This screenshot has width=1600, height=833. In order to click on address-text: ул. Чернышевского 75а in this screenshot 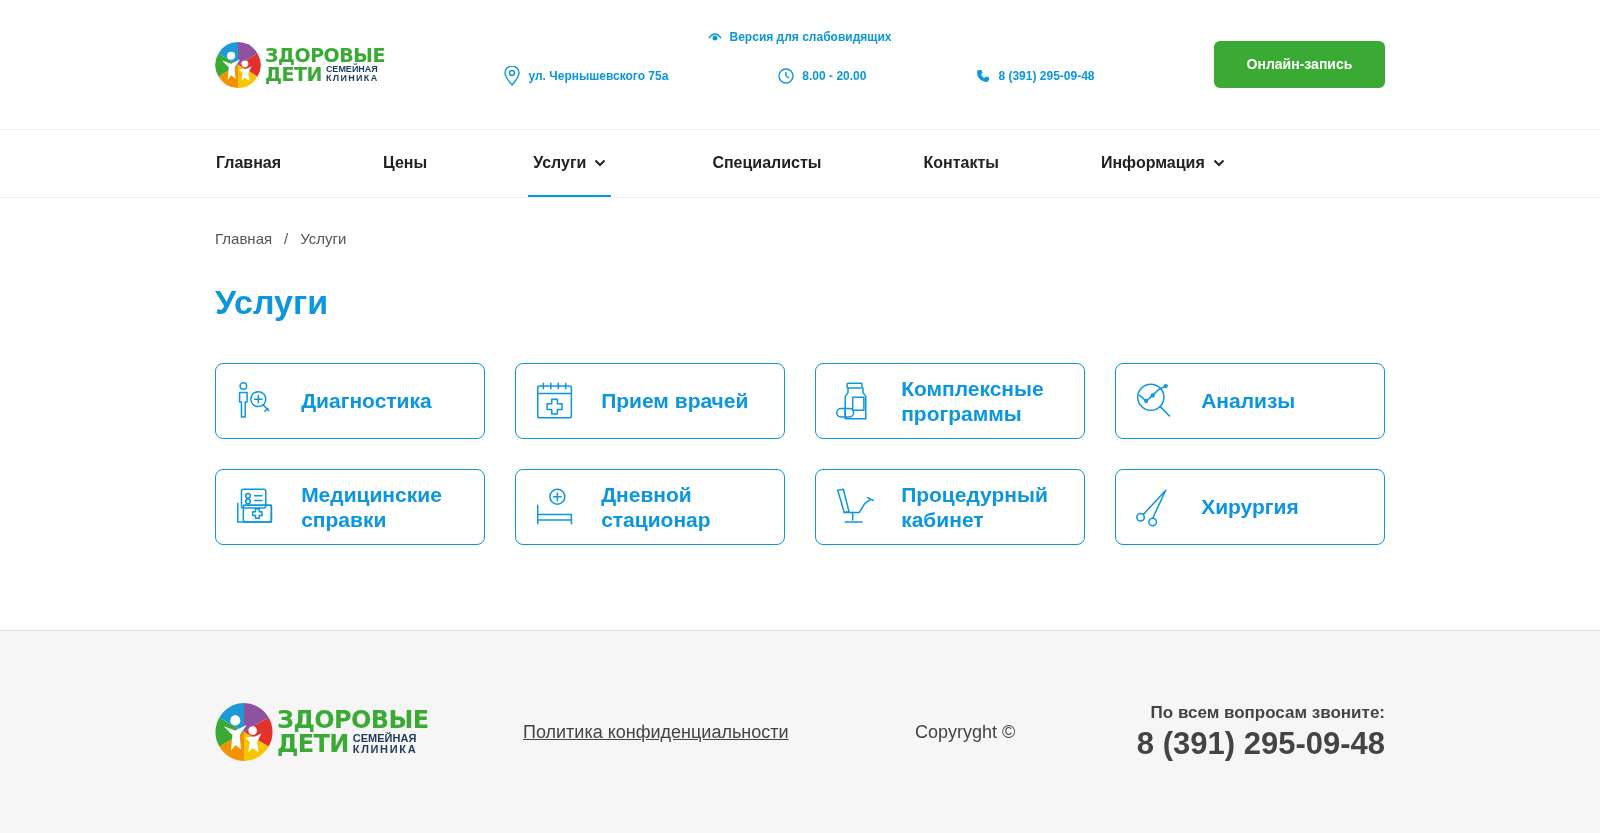, I will do `click(586, 75)`.